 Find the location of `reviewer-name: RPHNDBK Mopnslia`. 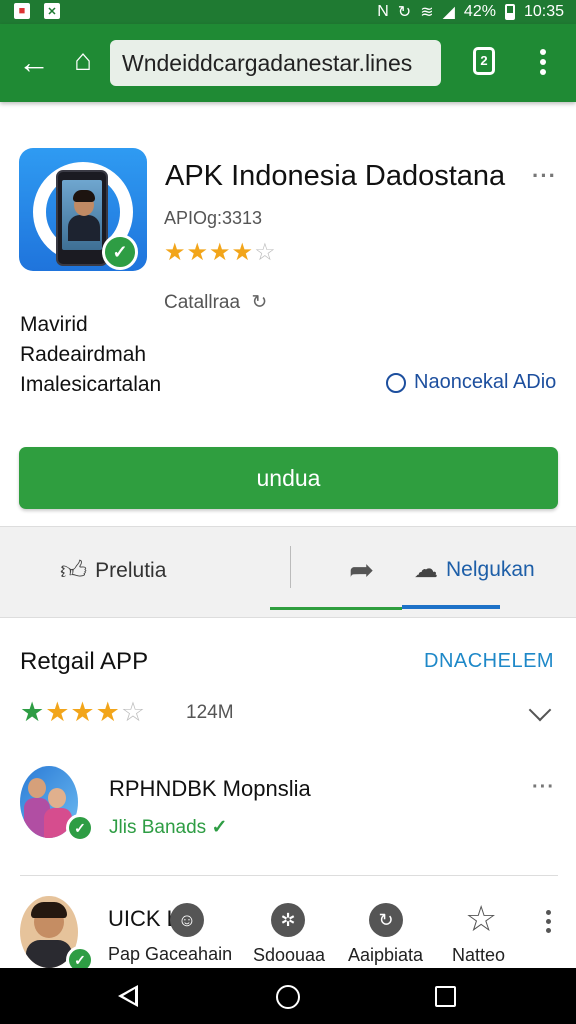

reviewer-name: RPHNDBK Mopnslia is located at coordinates (210, 788).